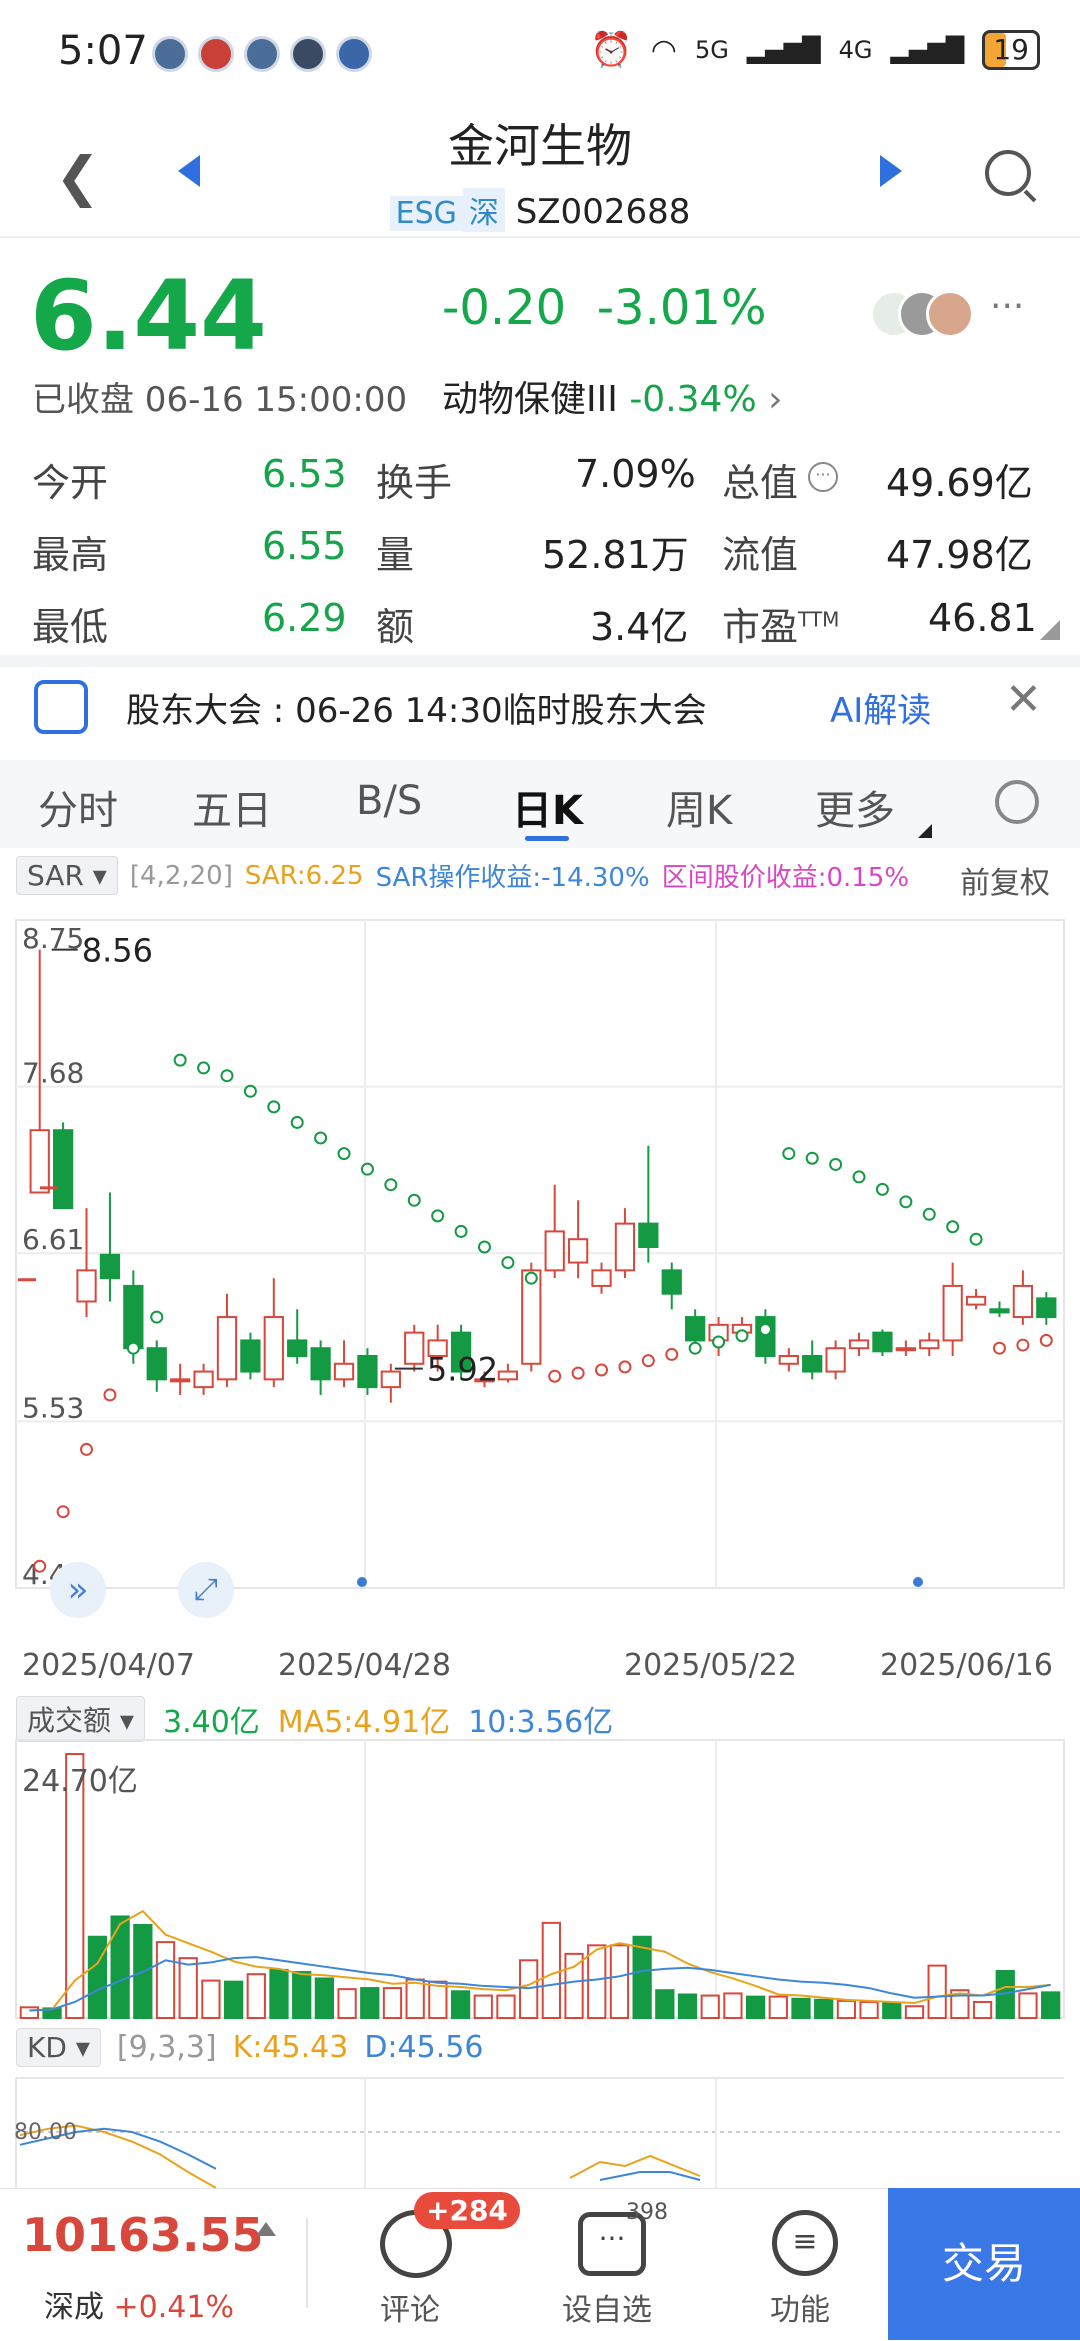 Image resolution: width=1080 pixels, height=2341 pixels. Describe the element at coordinates (547, 838) in the screenshot. I see `active-tab-indicator` at that location.